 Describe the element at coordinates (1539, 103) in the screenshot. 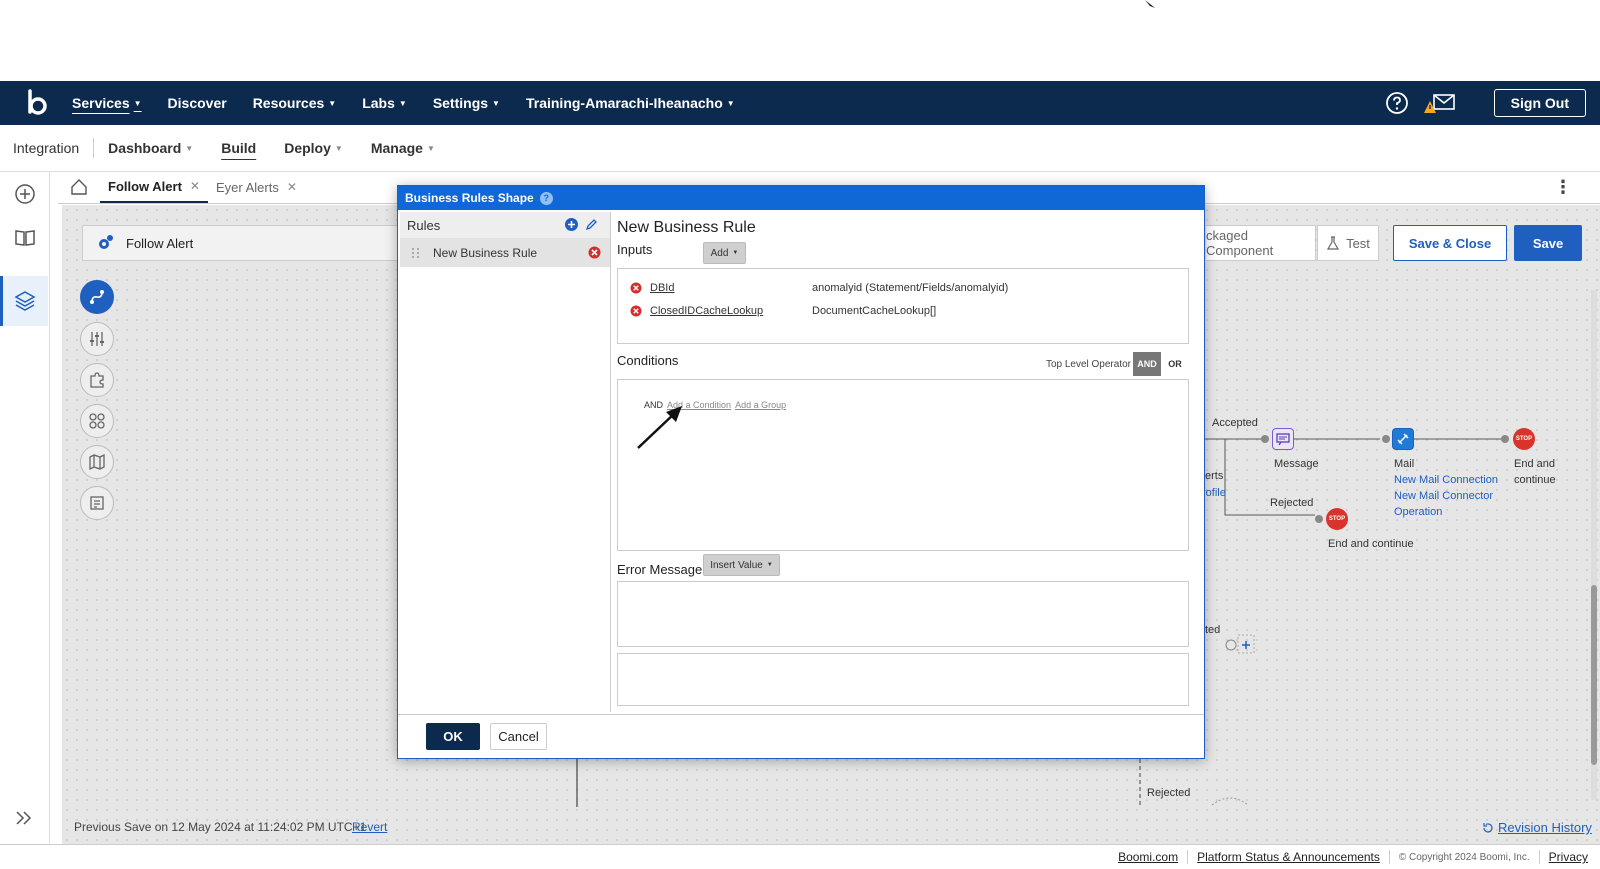

I see `sign-out-button: Sign Out` at that location.